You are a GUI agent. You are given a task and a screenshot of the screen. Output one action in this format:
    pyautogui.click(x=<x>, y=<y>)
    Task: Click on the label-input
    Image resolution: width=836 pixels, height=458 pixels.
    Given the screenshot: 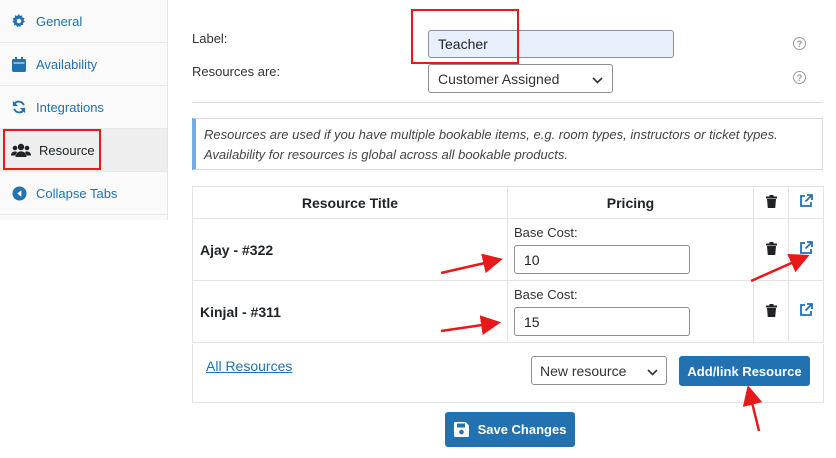 What is the action you would take?
    pyautogui.click(x=551, y=44)
    